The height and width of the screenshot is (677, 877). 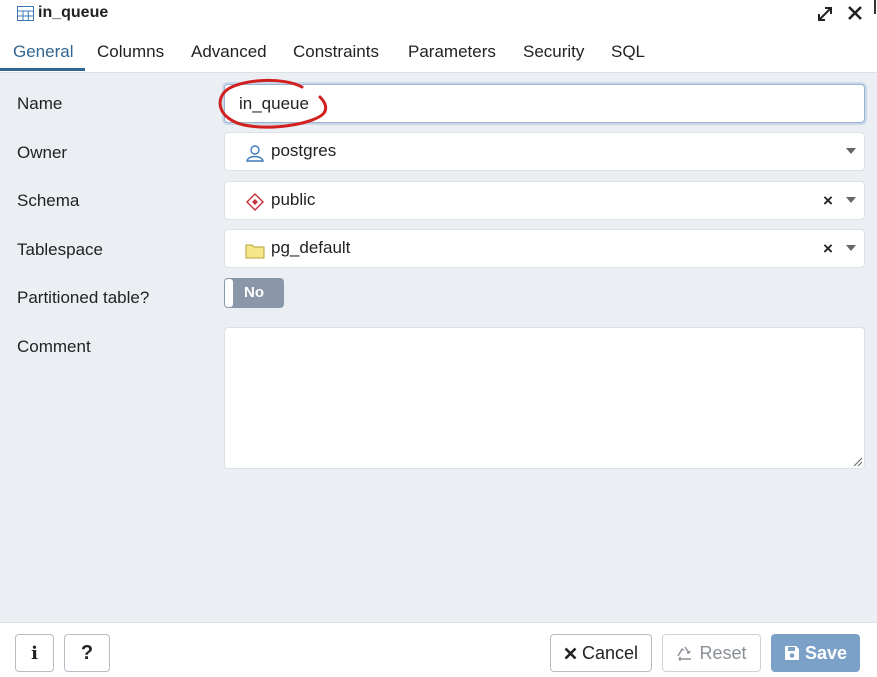 I want to click on partitioned-toggle: No, so click(x=254, y=293).